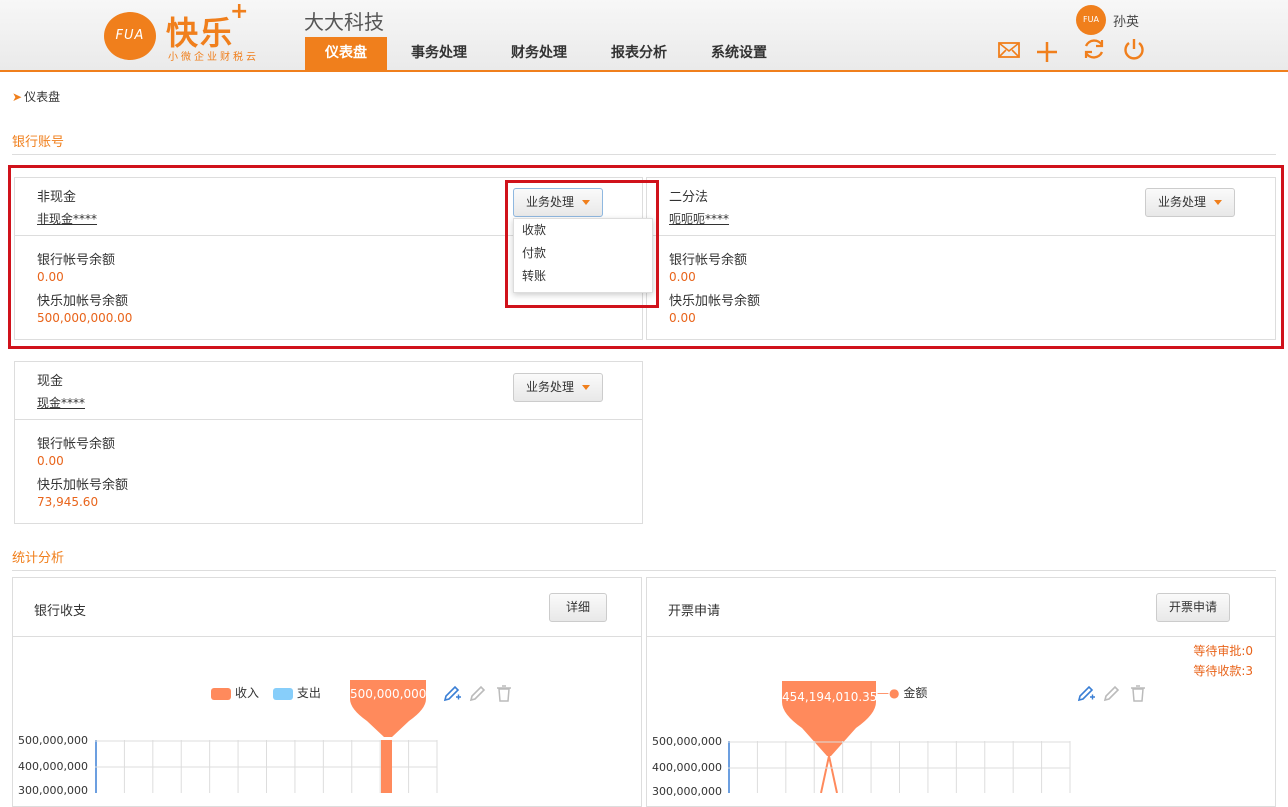  I want to click on legend-swatch-income, so click(221, 693).